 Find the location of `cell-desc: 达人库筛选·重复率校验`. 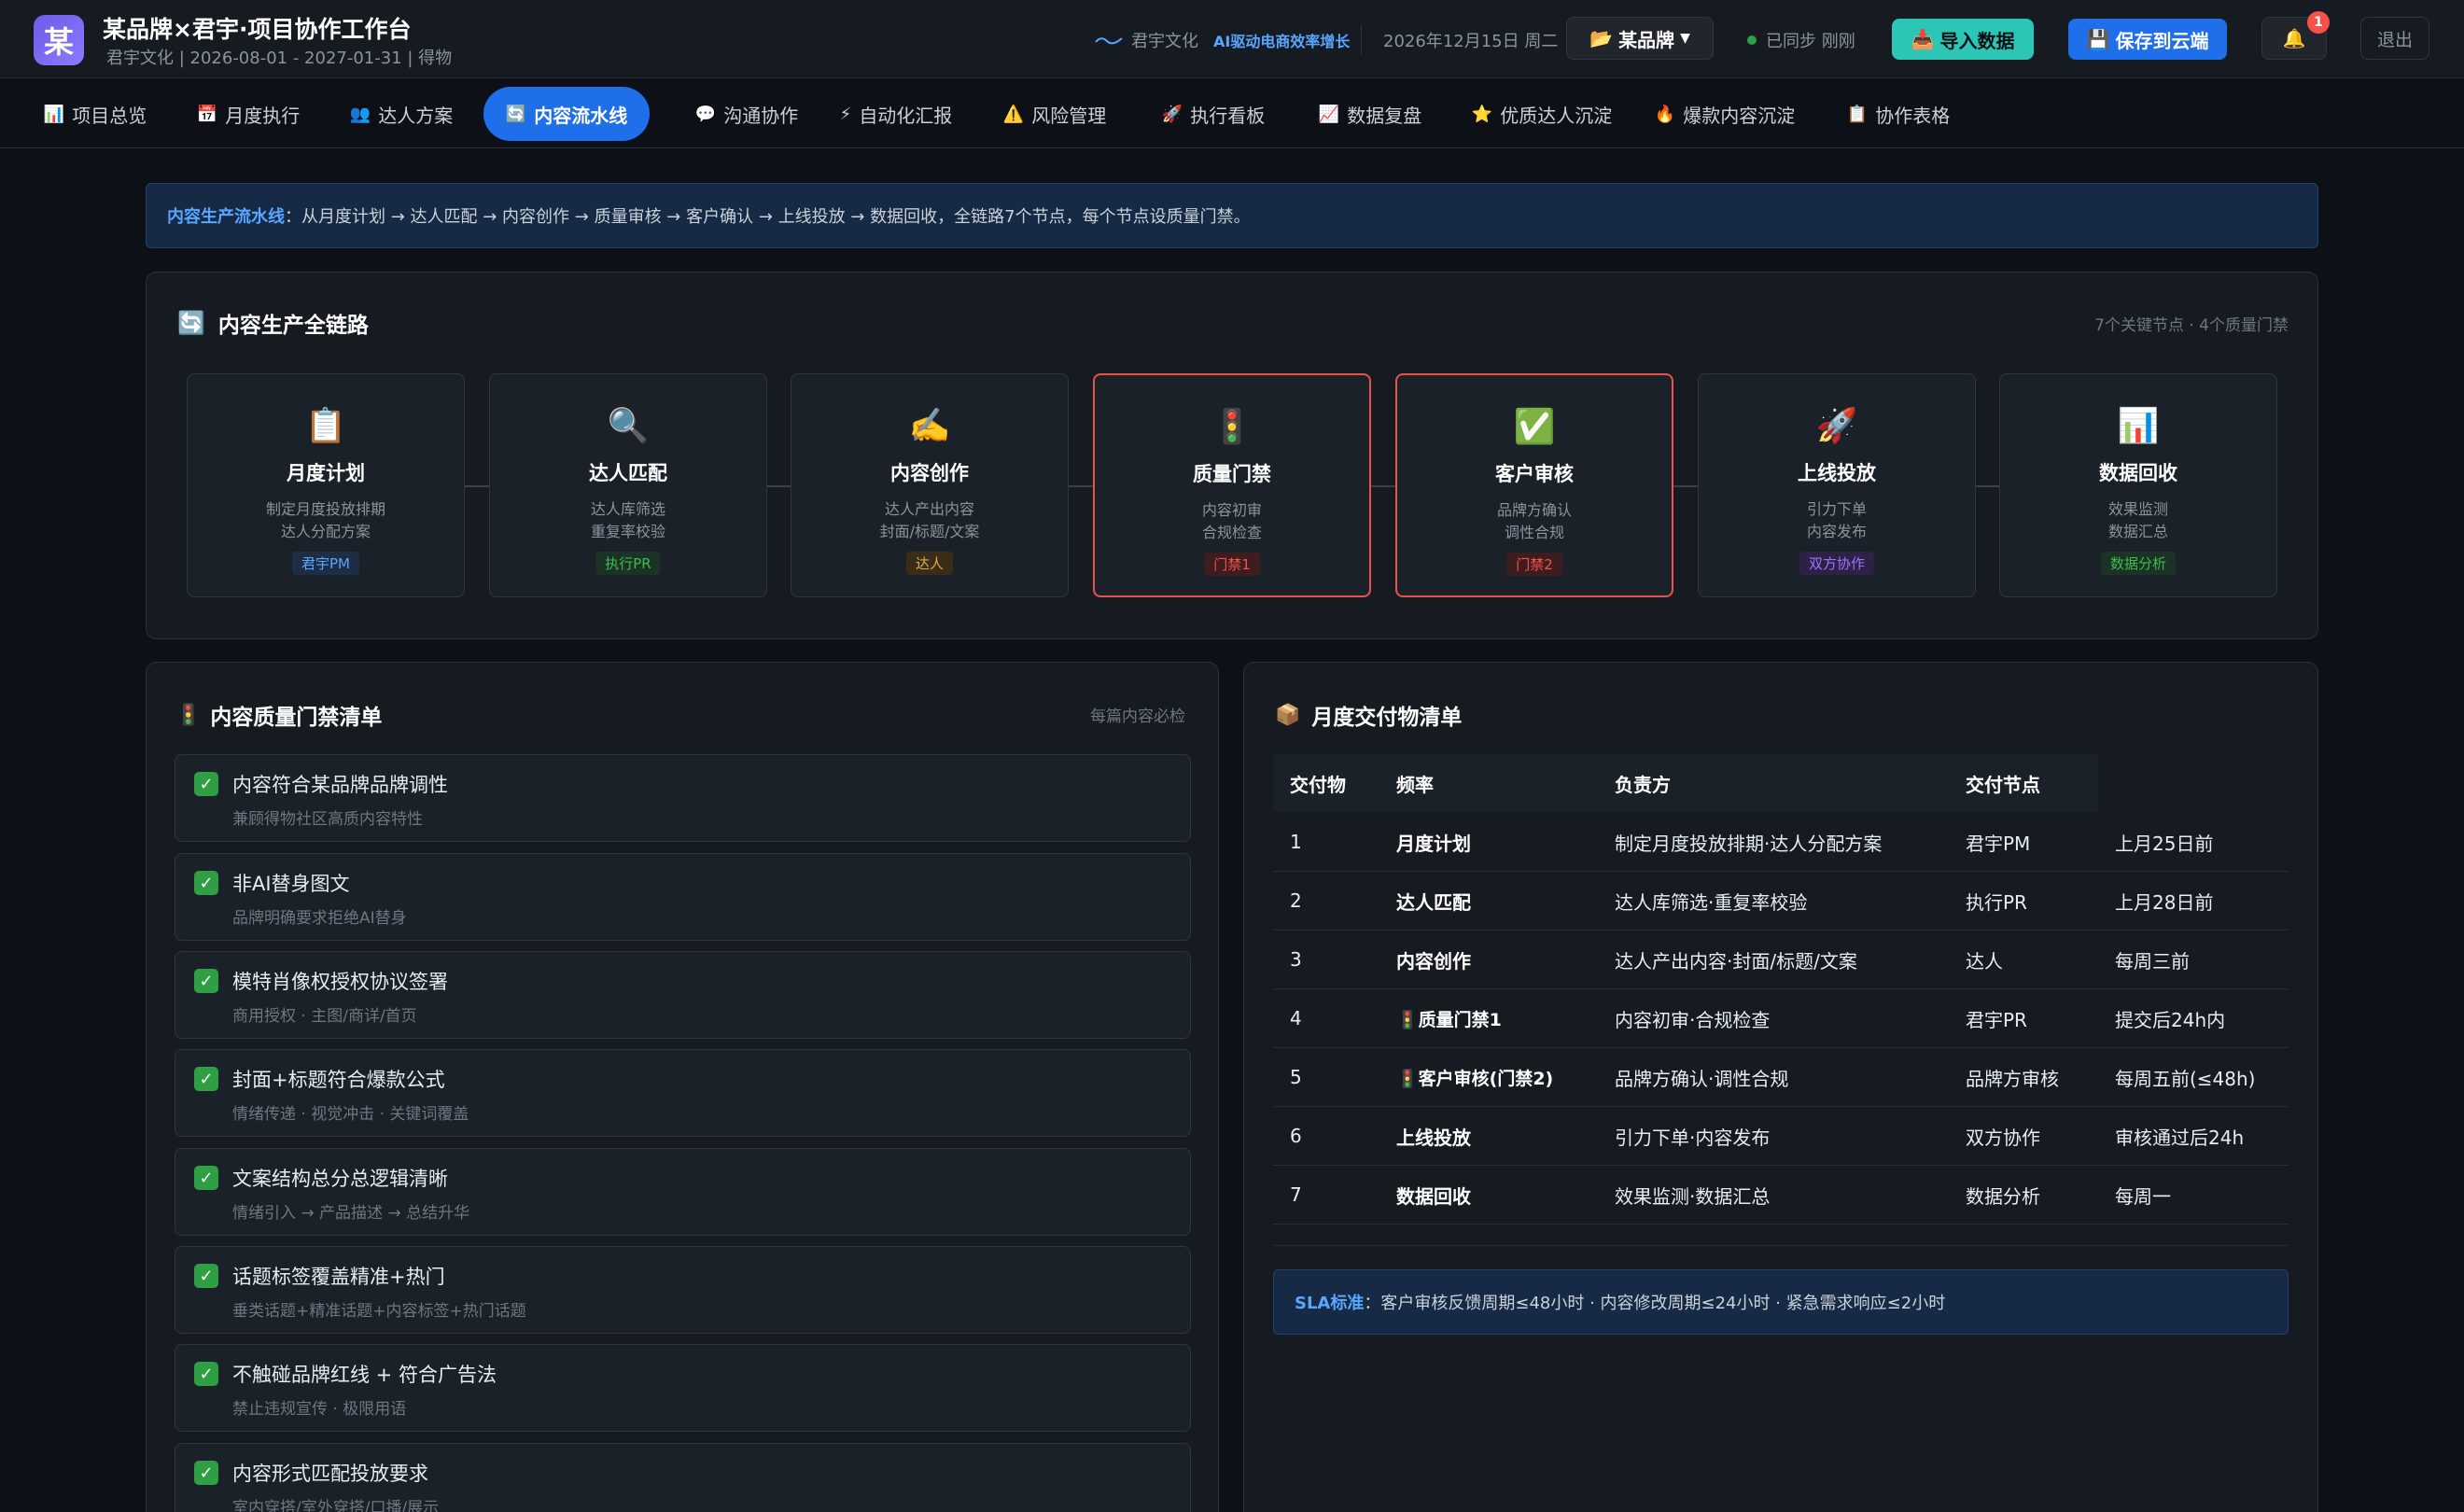

cell-desc: 达人库筛选·重复率校验 is located at coordinates (1711, 902).